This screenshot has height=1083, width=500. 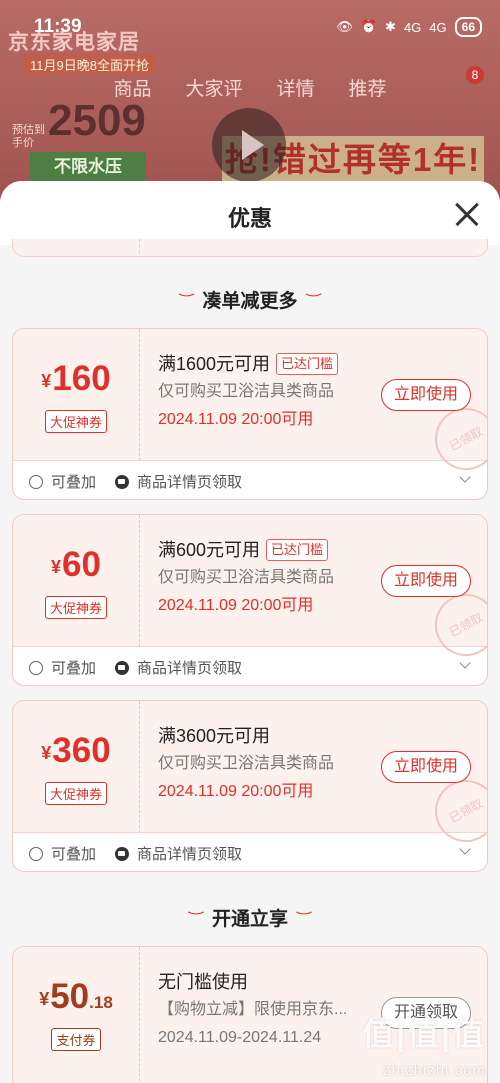 What do you see at coordinates (97, 120) in the screenshot?
I see `estimated-price: 2509` at bounding box center [97, 120].